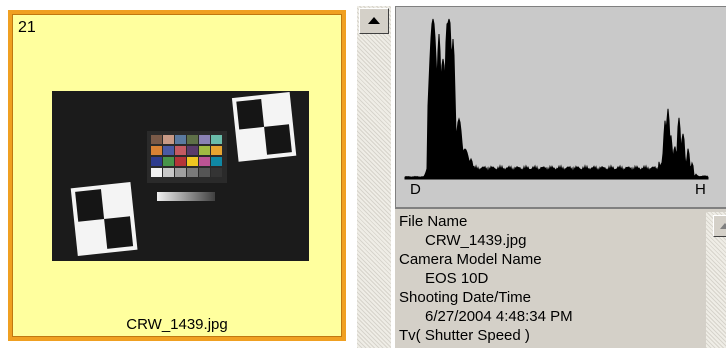 Image resolution: width=726 pixels, height=348 pixels. What do you see at coordinates (470, 259) in the screenshot?
I see `info-label-camera-model: Camera Model Name` at bounding box center [470, 259].